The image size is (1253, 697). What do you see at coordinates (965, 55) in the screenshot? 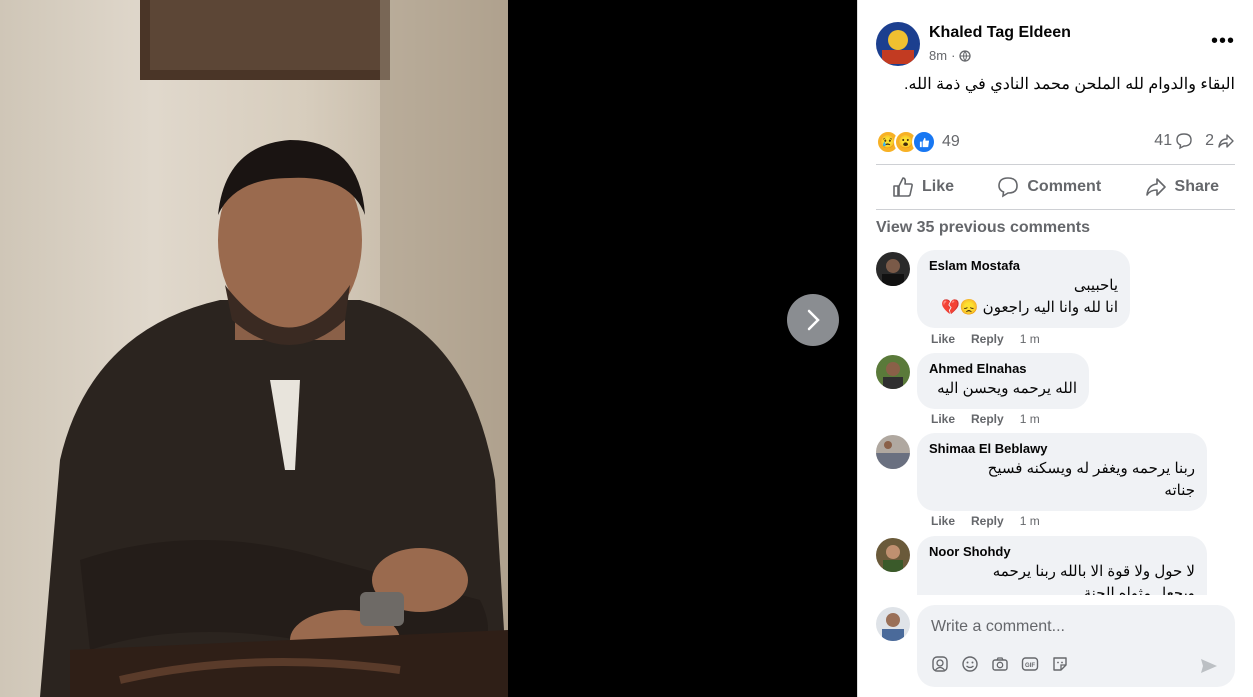
I see `globe-icon` at bounding box center [965, 55].